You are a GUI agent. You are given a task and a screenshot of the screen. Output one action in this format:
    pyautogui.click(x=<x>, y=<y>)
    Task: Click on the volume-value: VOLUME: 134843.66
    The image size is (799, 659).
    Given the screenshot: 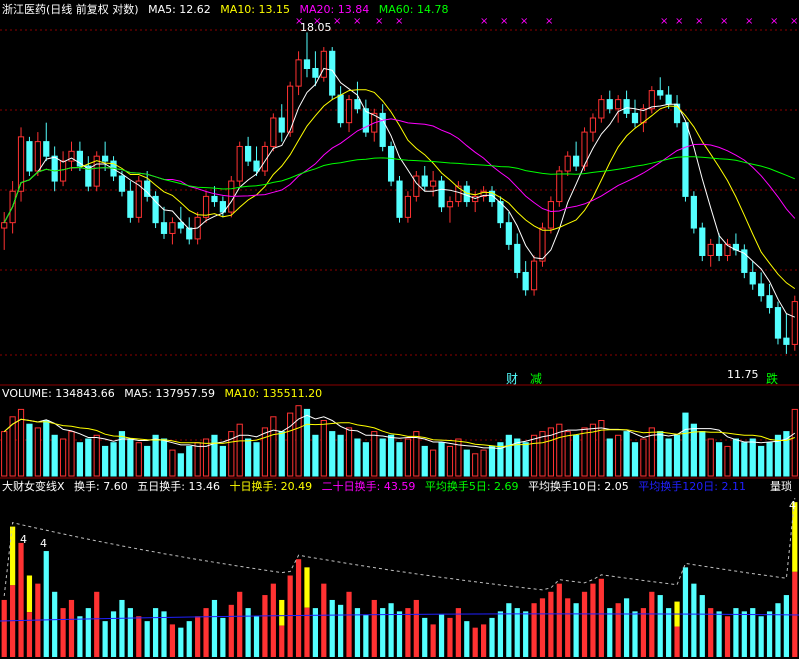 What is the action you would take?
    pyautogui.click(x=58, y=393)
    